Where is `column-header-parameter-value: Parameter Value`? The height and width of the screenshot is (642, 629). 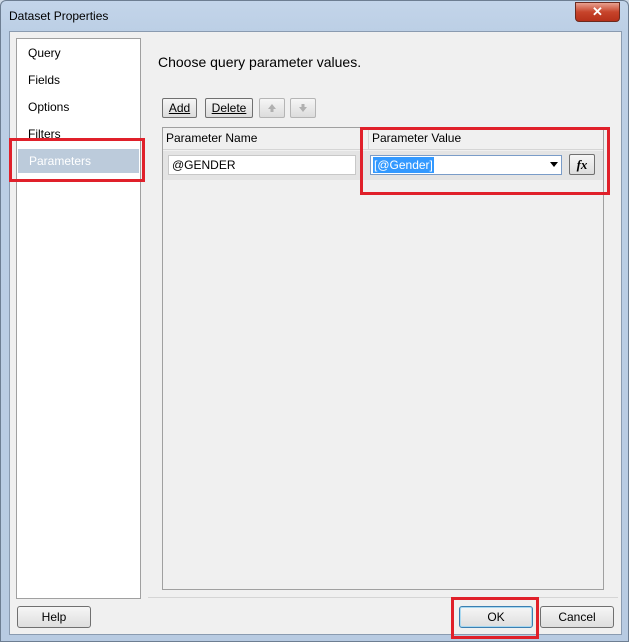
column-header-parameter-value: Parameter Value is located at coordinates (485, 139).